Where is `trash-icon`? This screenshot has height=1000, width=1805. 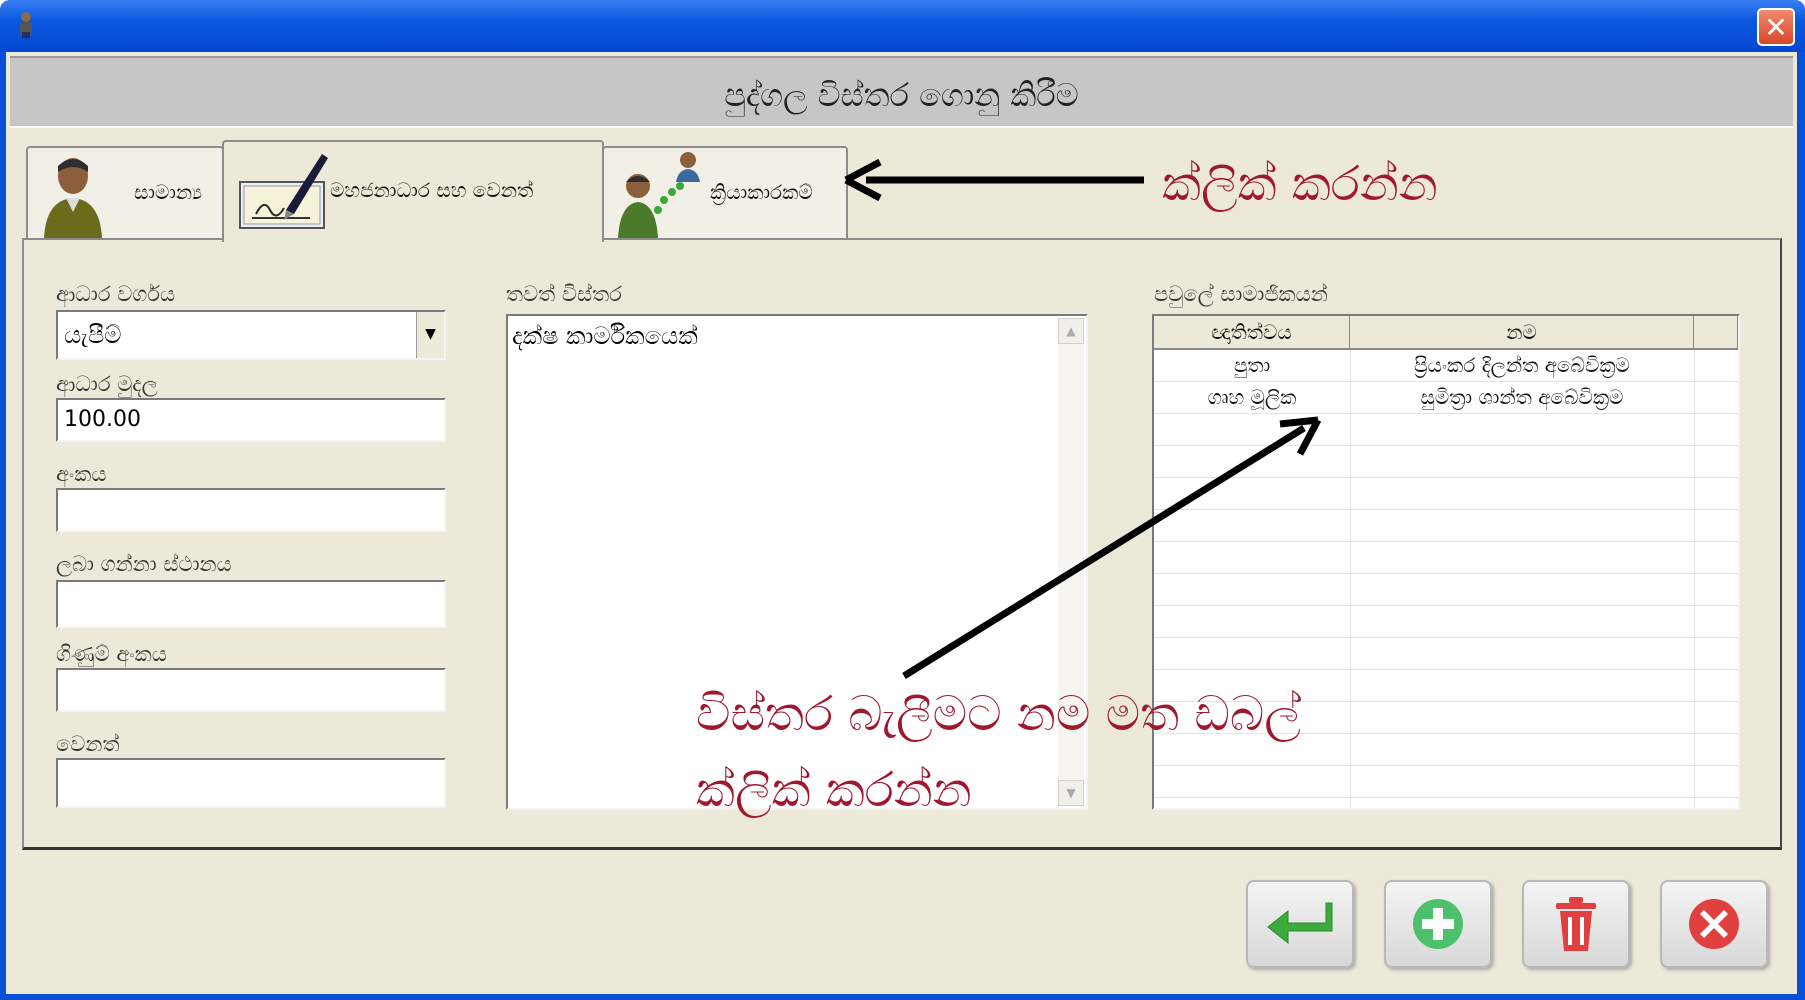 trash-icon is located at coordinates (1576, 924).